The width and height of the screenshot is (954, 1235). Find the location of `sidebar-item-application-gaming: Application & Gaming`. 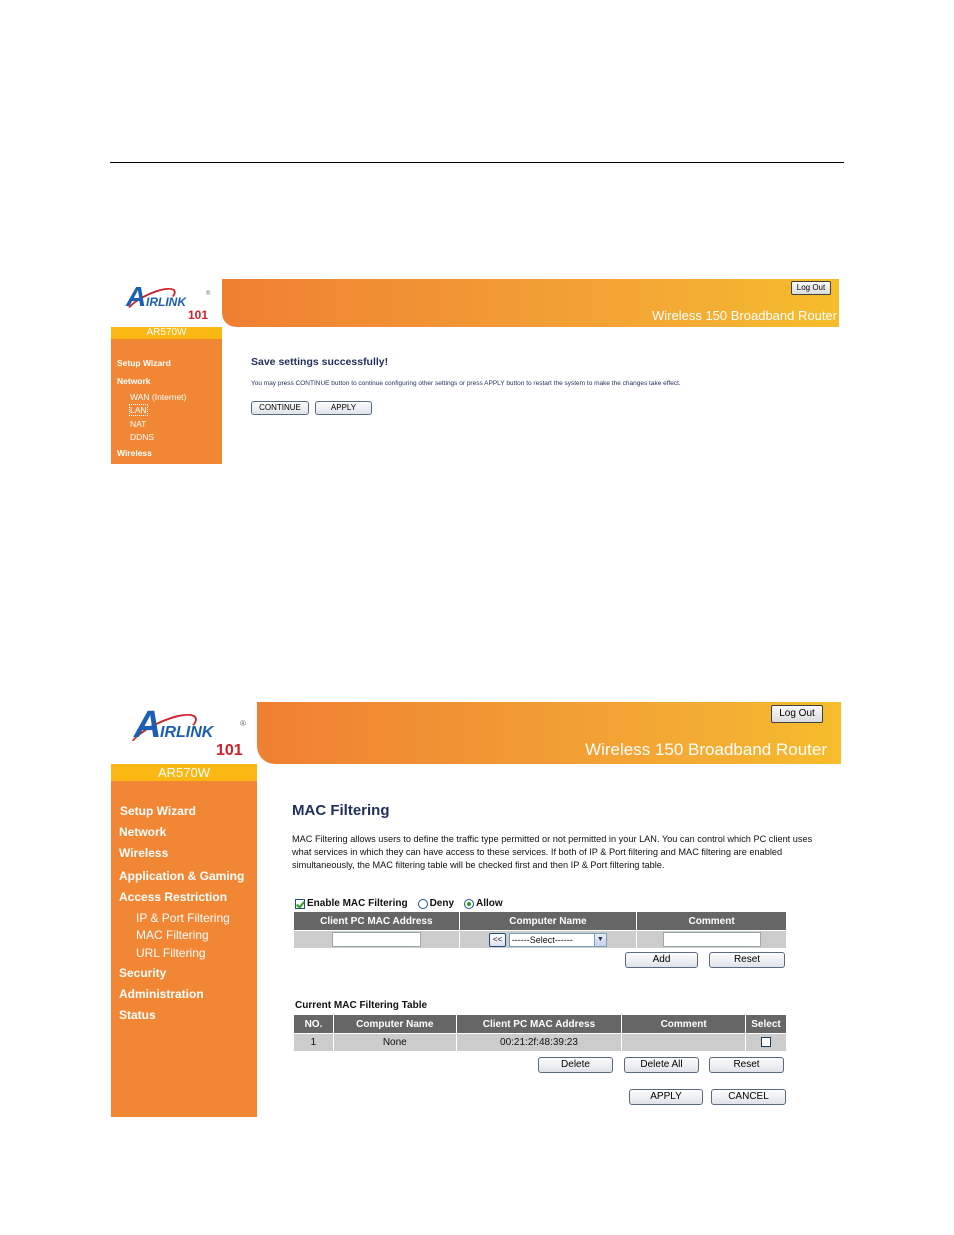

sidebar-item-application-gaming: Application & Gaming is located at coordinates (181, 876).